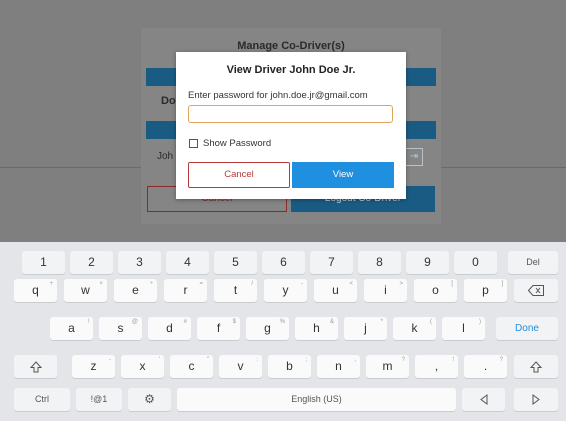 The height and width of the screenshot is (421, 566). Describe the element at coordinates (99, 399) in the screenshot. I see `symbols-key: !@1` at that location.